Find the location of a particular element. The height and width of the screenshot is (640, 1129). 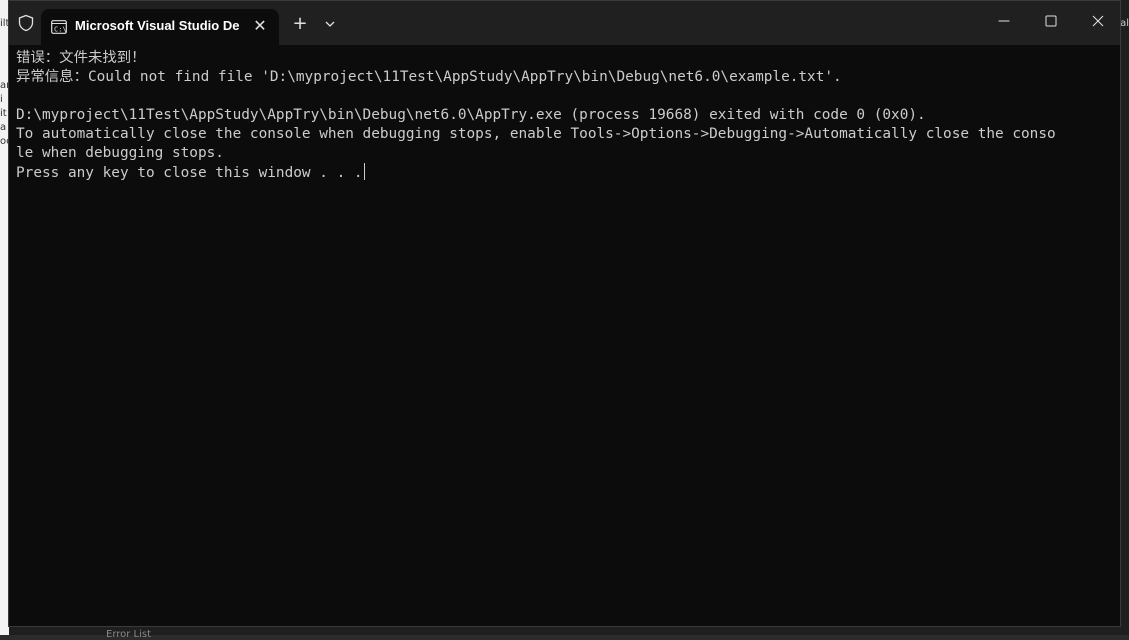

close-window-button is located at coordinates (1098, 21).